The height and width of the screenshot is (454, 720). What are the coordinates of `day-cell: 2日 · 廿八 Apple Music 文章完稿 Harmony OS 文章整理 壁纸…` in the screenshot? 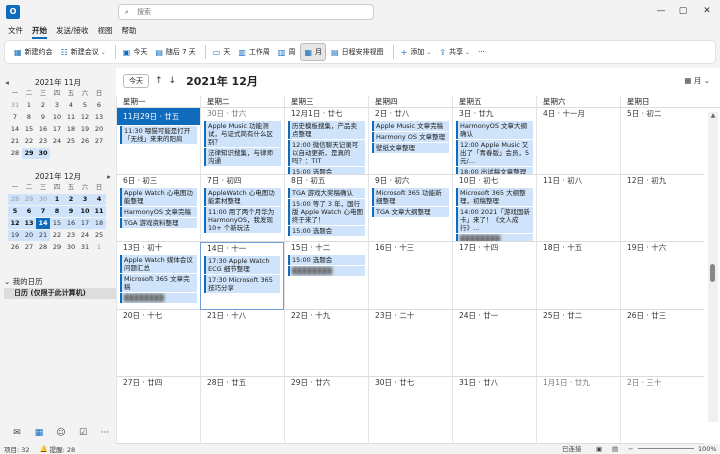 It's located at (410, 141).